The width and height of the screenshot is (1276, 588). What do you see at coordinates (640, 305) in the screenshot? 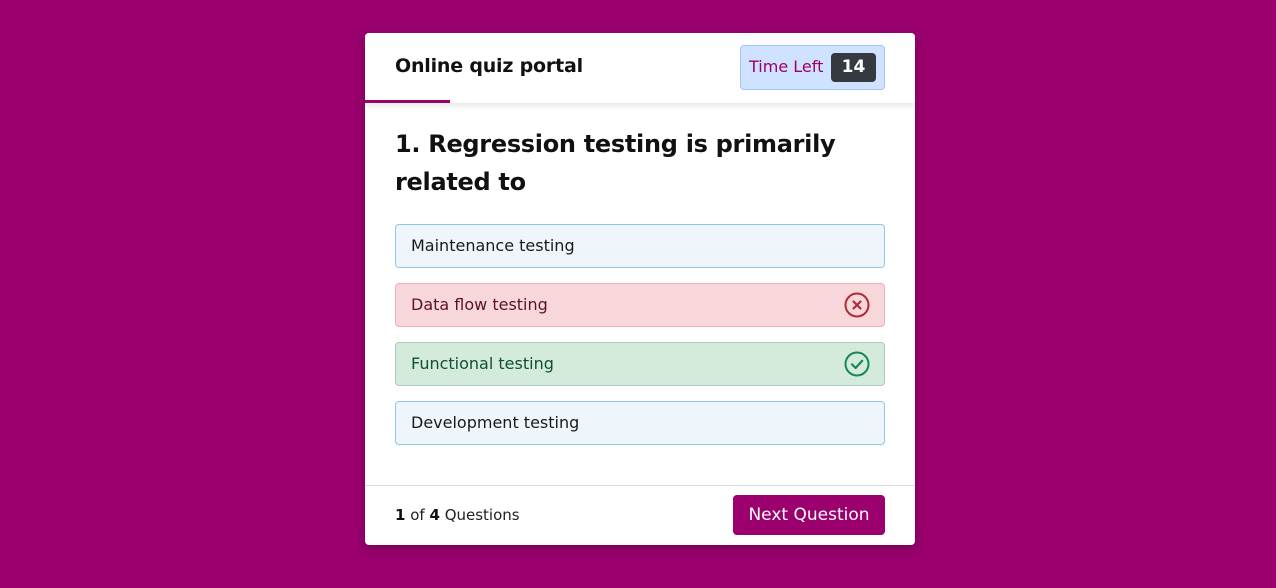
I see `option-data-flow-testing: Data flow testing` at bounding box center [640, 305].